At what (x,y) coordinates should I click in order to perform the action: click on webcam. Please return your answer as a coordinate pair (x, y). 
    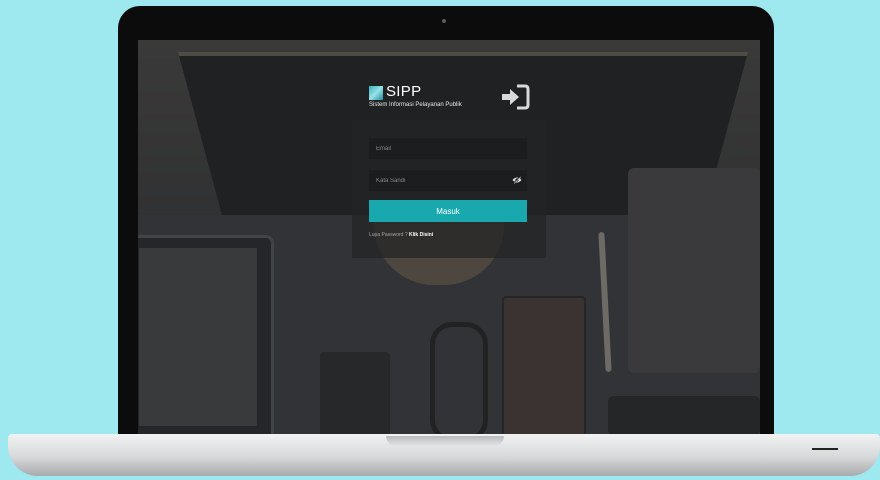
    Looking at the image, I should click on (444, 21).